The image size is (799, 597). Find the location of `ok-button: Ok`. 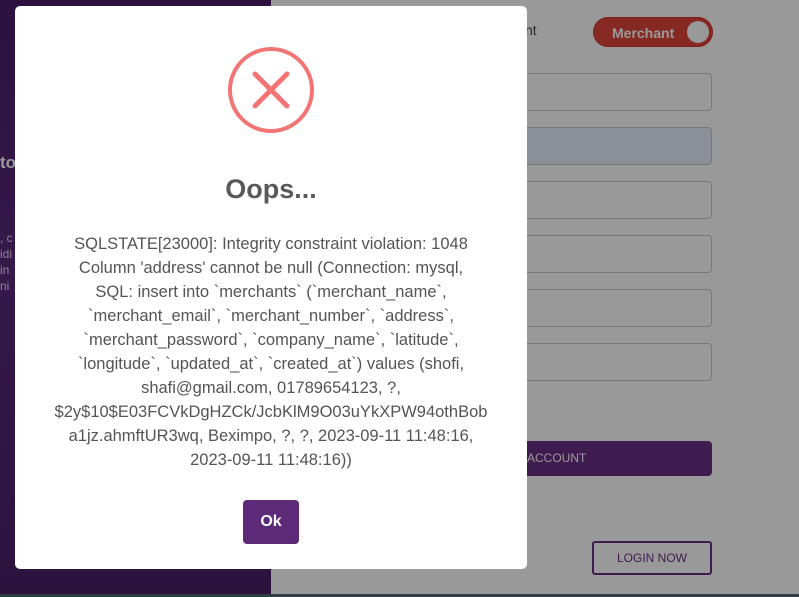

ok-button: Ok is located at coordinates (271, 522).